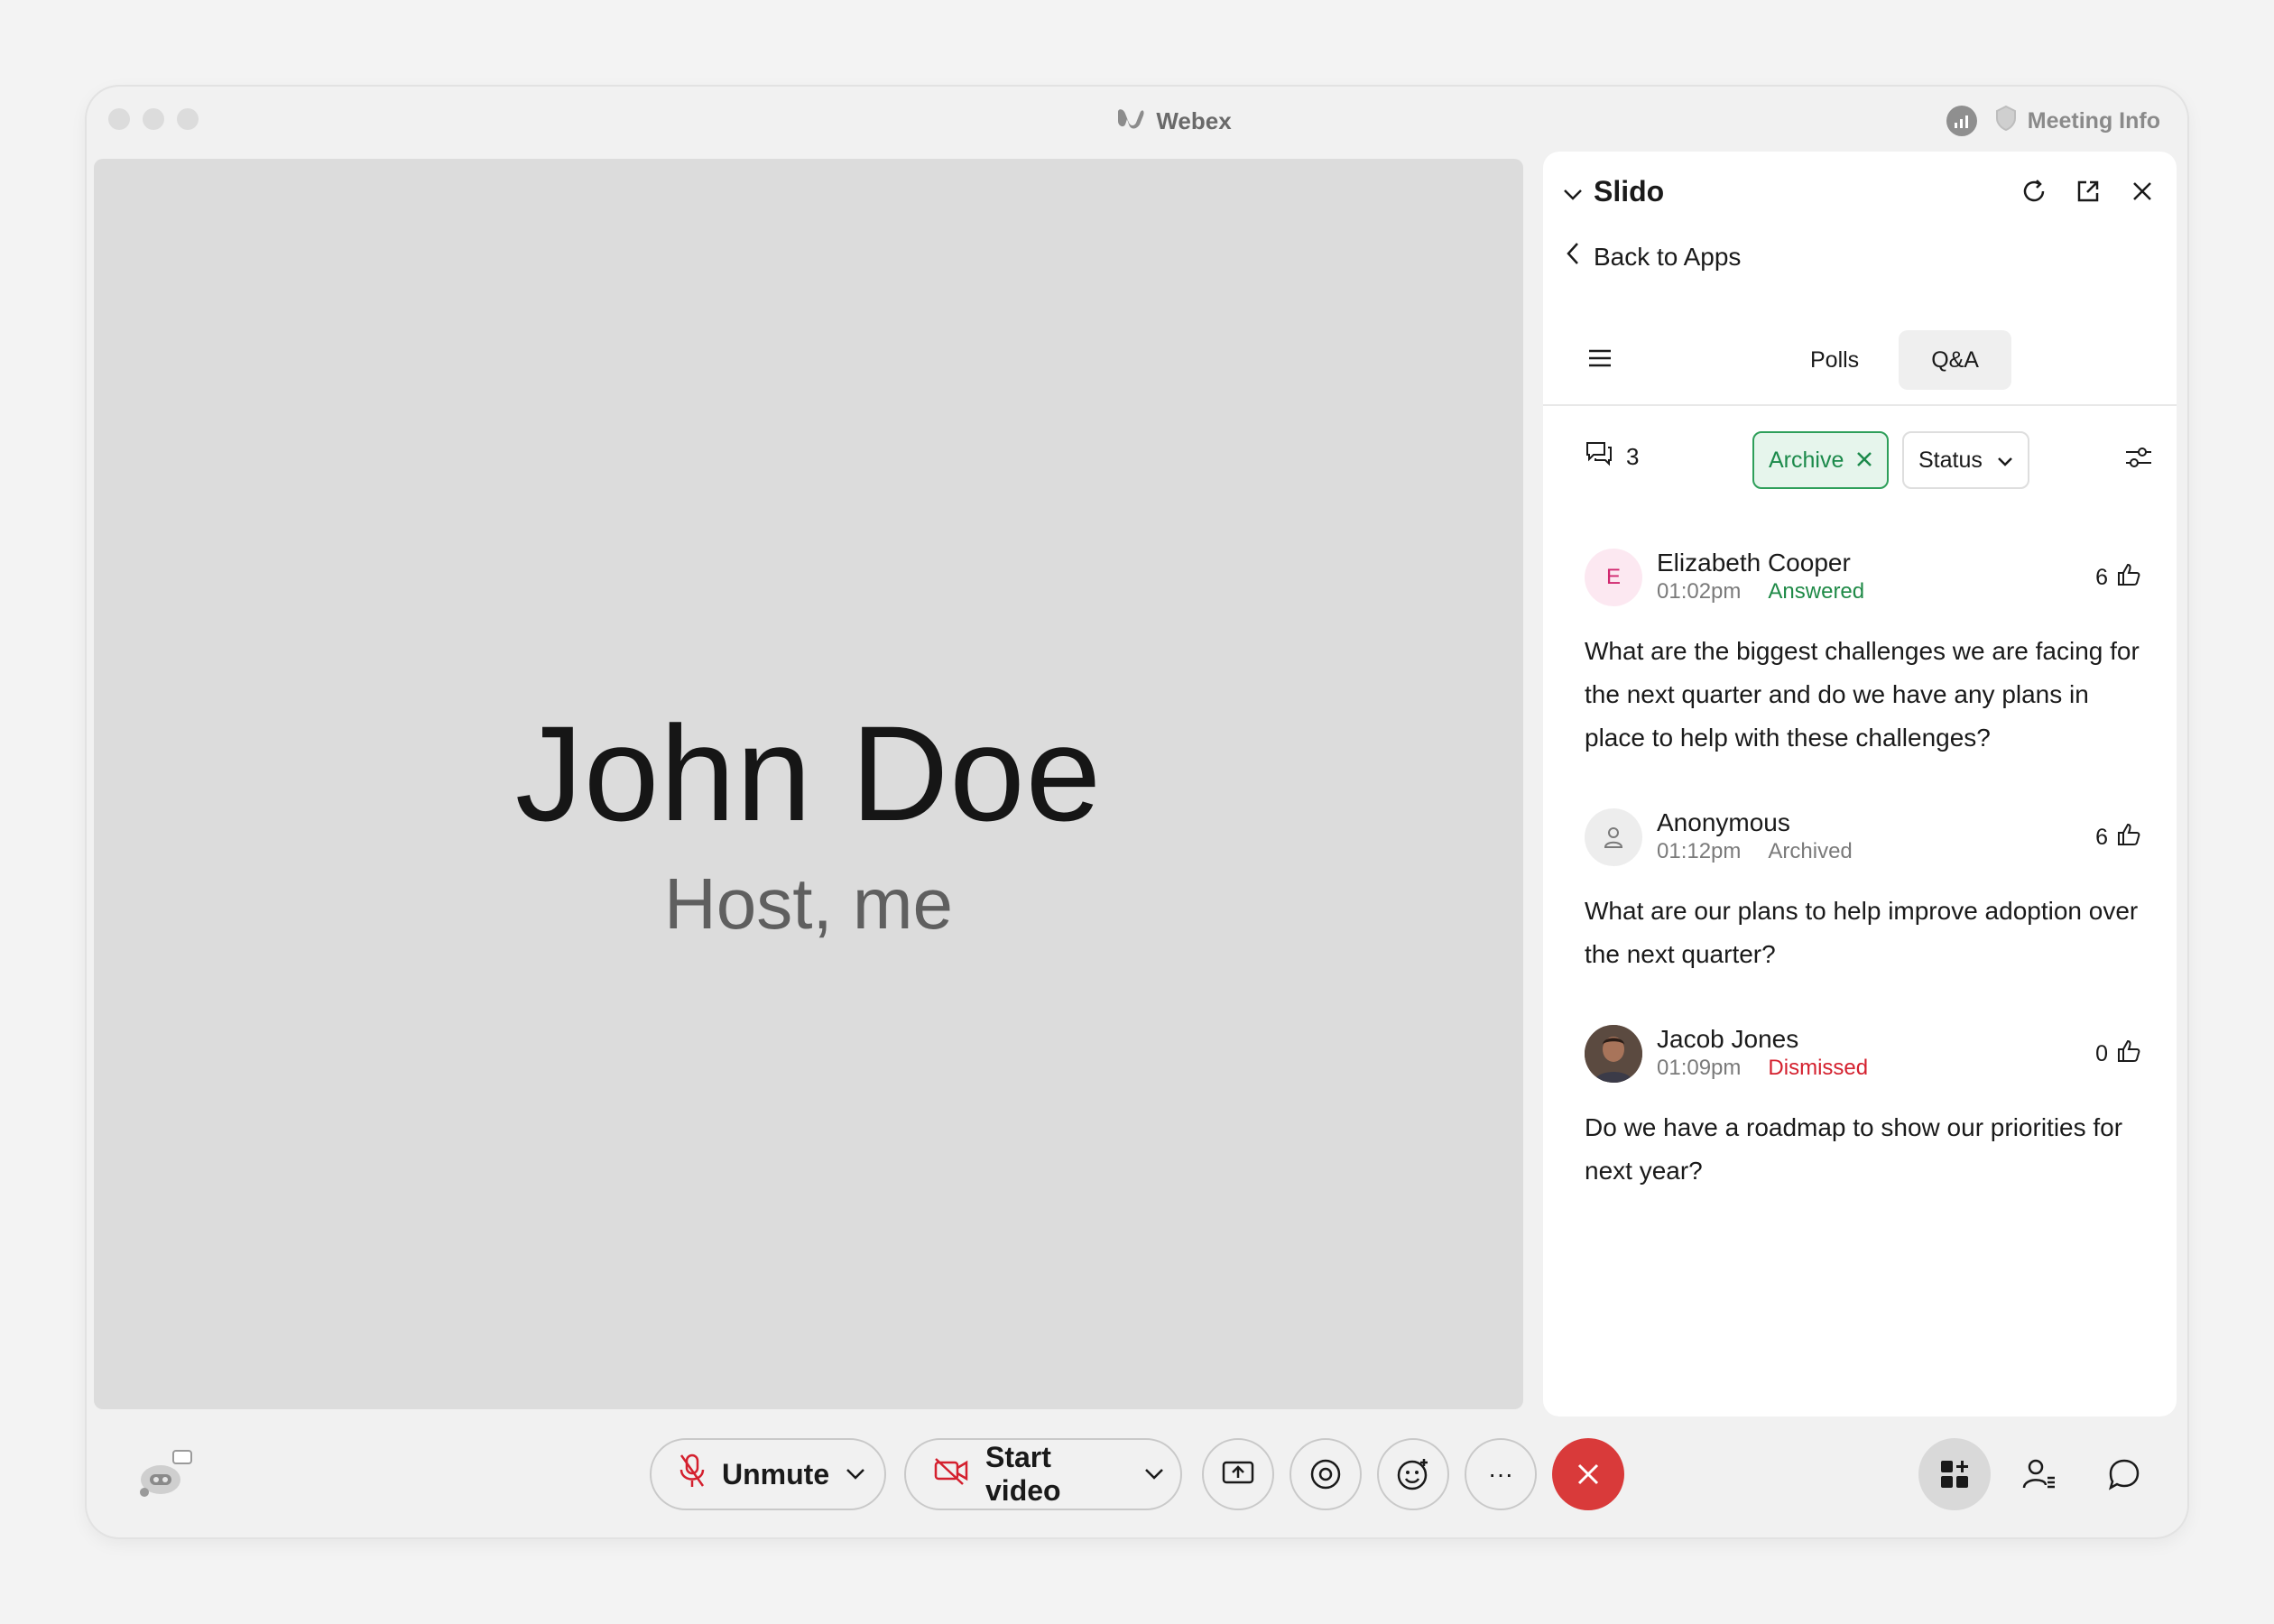  Describe the element at coordinates (808, 904) in the screenshot. I see `participant-role: Host, me` at that location.